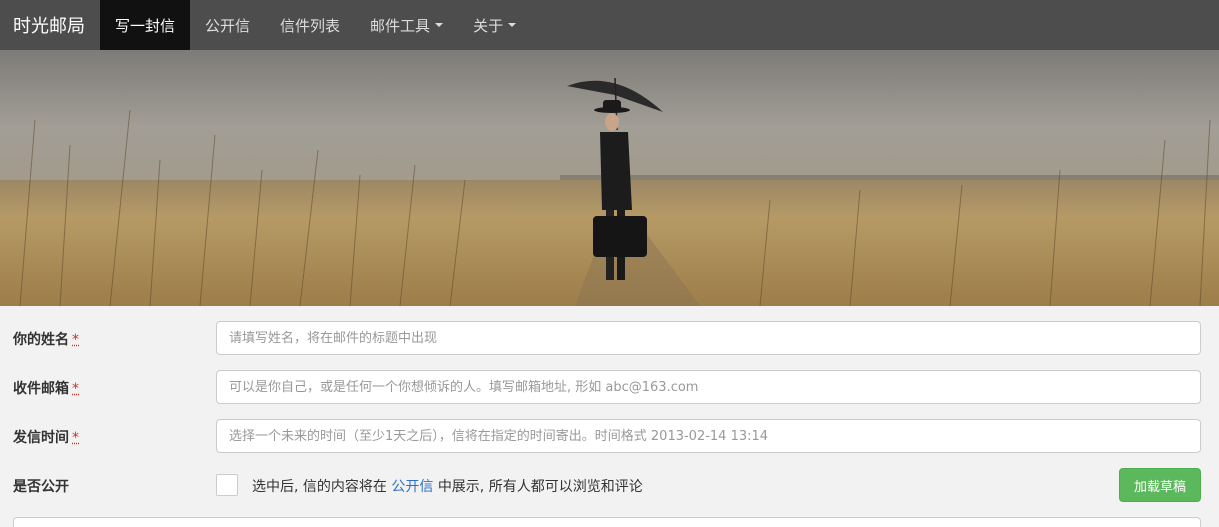 The height and width of the screenshot is (527, 1219). I want to click on nav-label: 信件列表, so click(310, 25).